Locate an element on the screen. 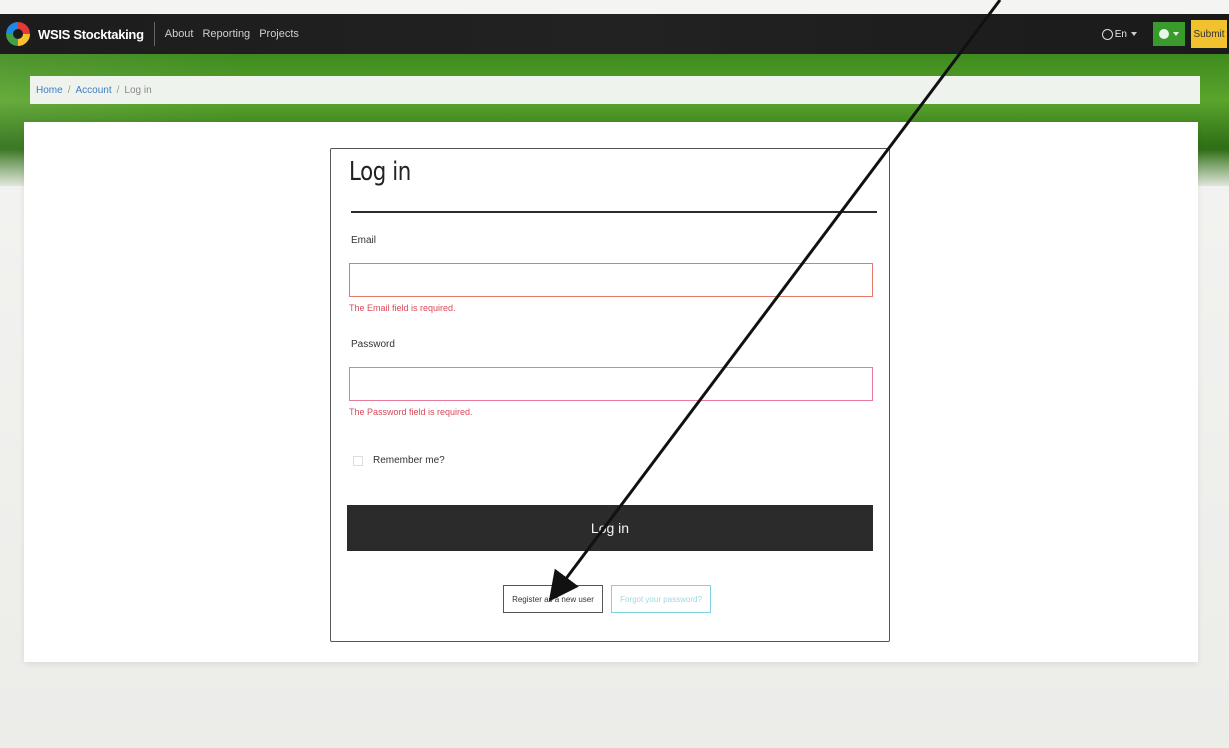  breadcrumb-account: Account is located at coordinates (93, 90).